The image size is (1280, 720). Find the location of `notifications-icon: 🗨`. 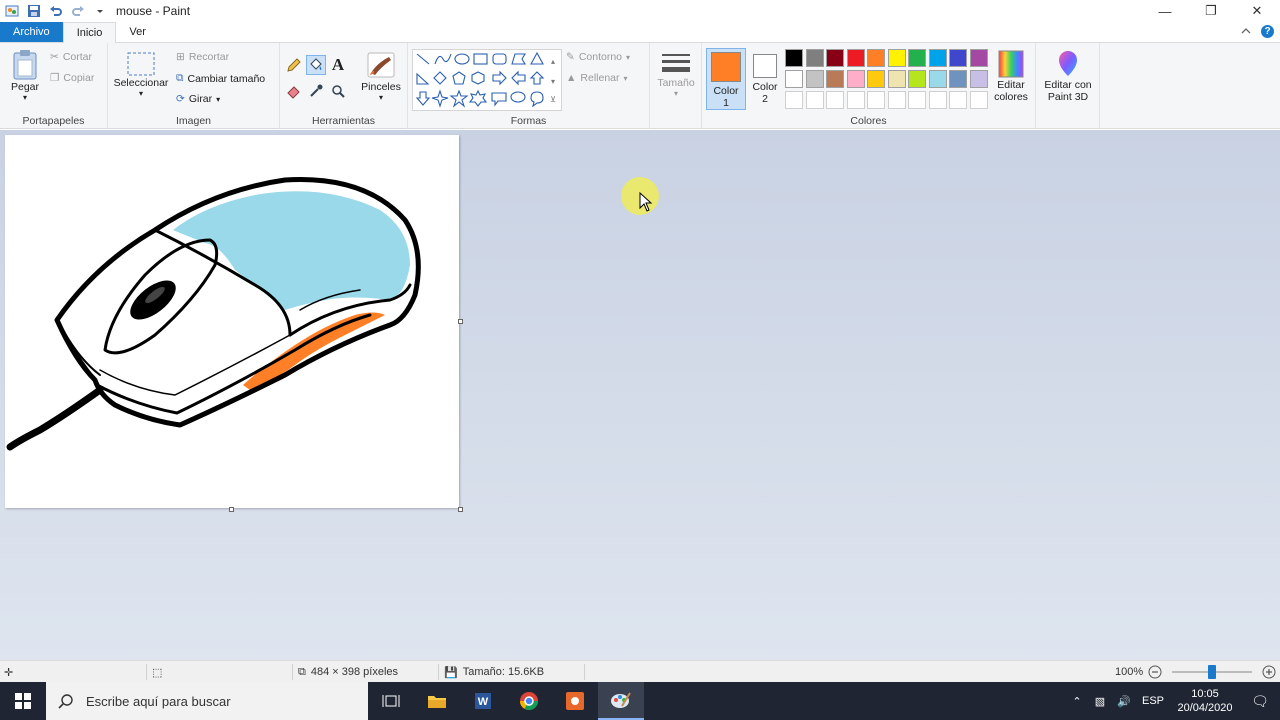

notifications-icon: 🗨 is located at coordinates (1260, 701).